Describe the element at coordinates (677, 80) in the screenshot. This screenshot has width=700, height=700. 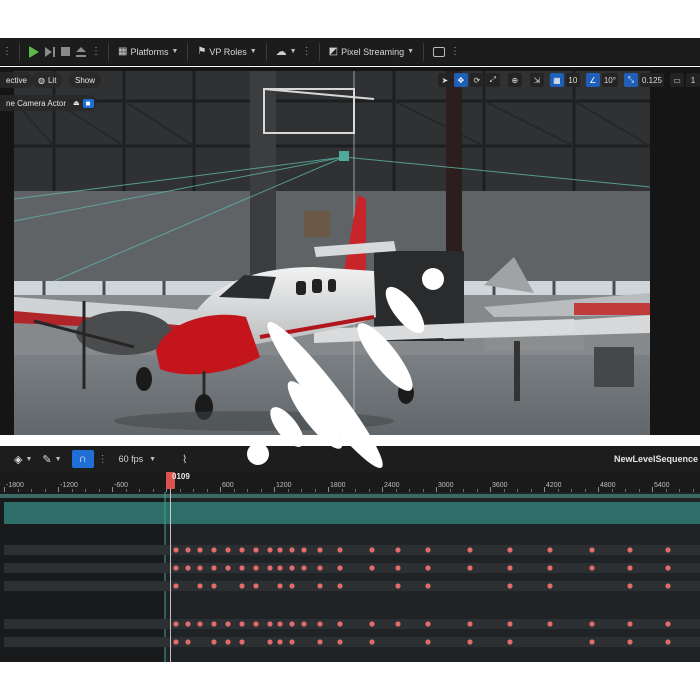
I see `camera-speed-icon: ▭` at that location.